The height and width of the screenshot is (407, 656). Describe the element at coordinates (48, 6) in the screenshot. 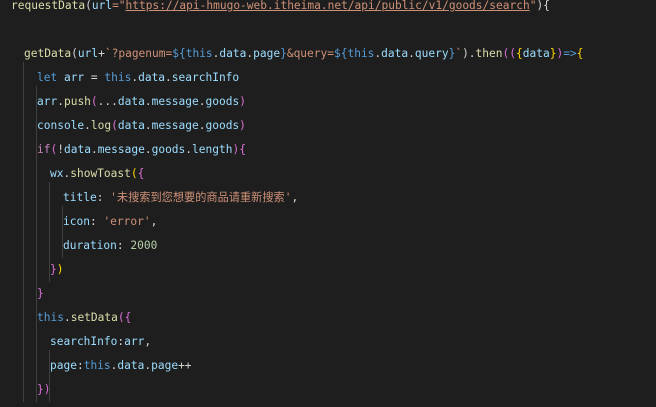

I see `code-token: requestData` at that location.